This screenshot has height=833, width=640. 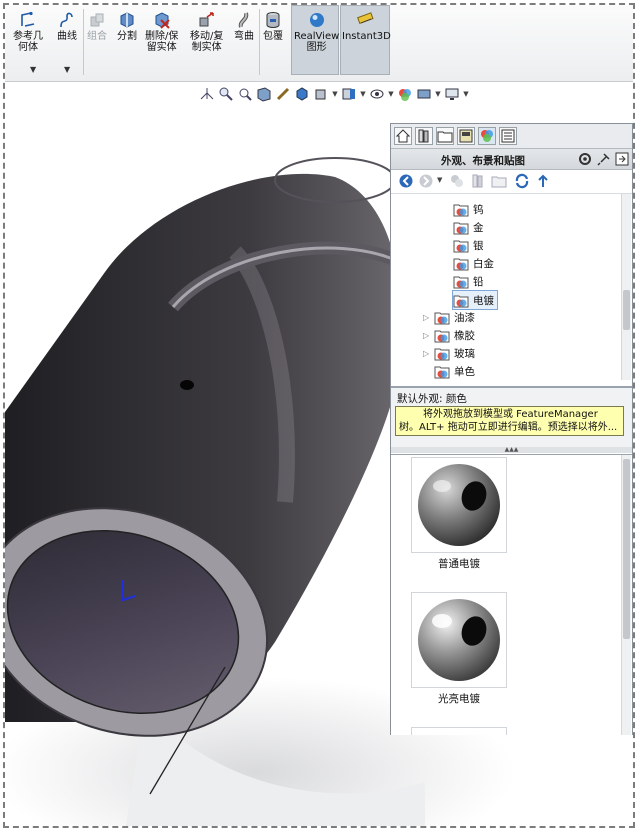 What do you see at coordinates (424, 136) in the screenshot?
I see `tab-design-library` at bounding box center [424, 136].